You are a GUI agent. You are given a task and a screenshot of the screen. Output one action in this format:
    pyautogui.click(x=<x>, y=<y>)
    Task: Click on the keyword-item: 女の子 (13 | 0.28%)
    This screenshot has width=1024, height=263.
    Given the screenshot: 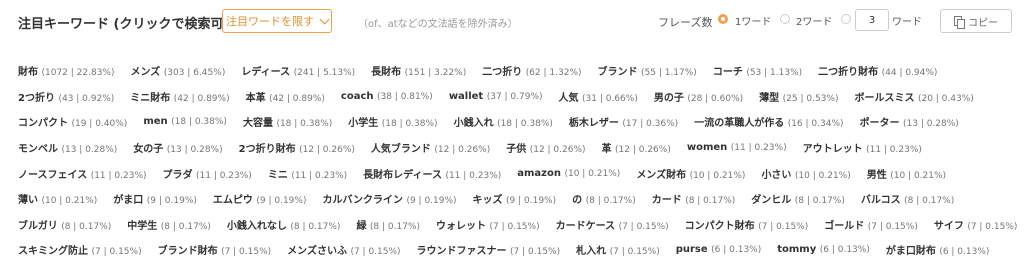 What is the action you would take?
    pyautogui.click(x=177, y=147)
    